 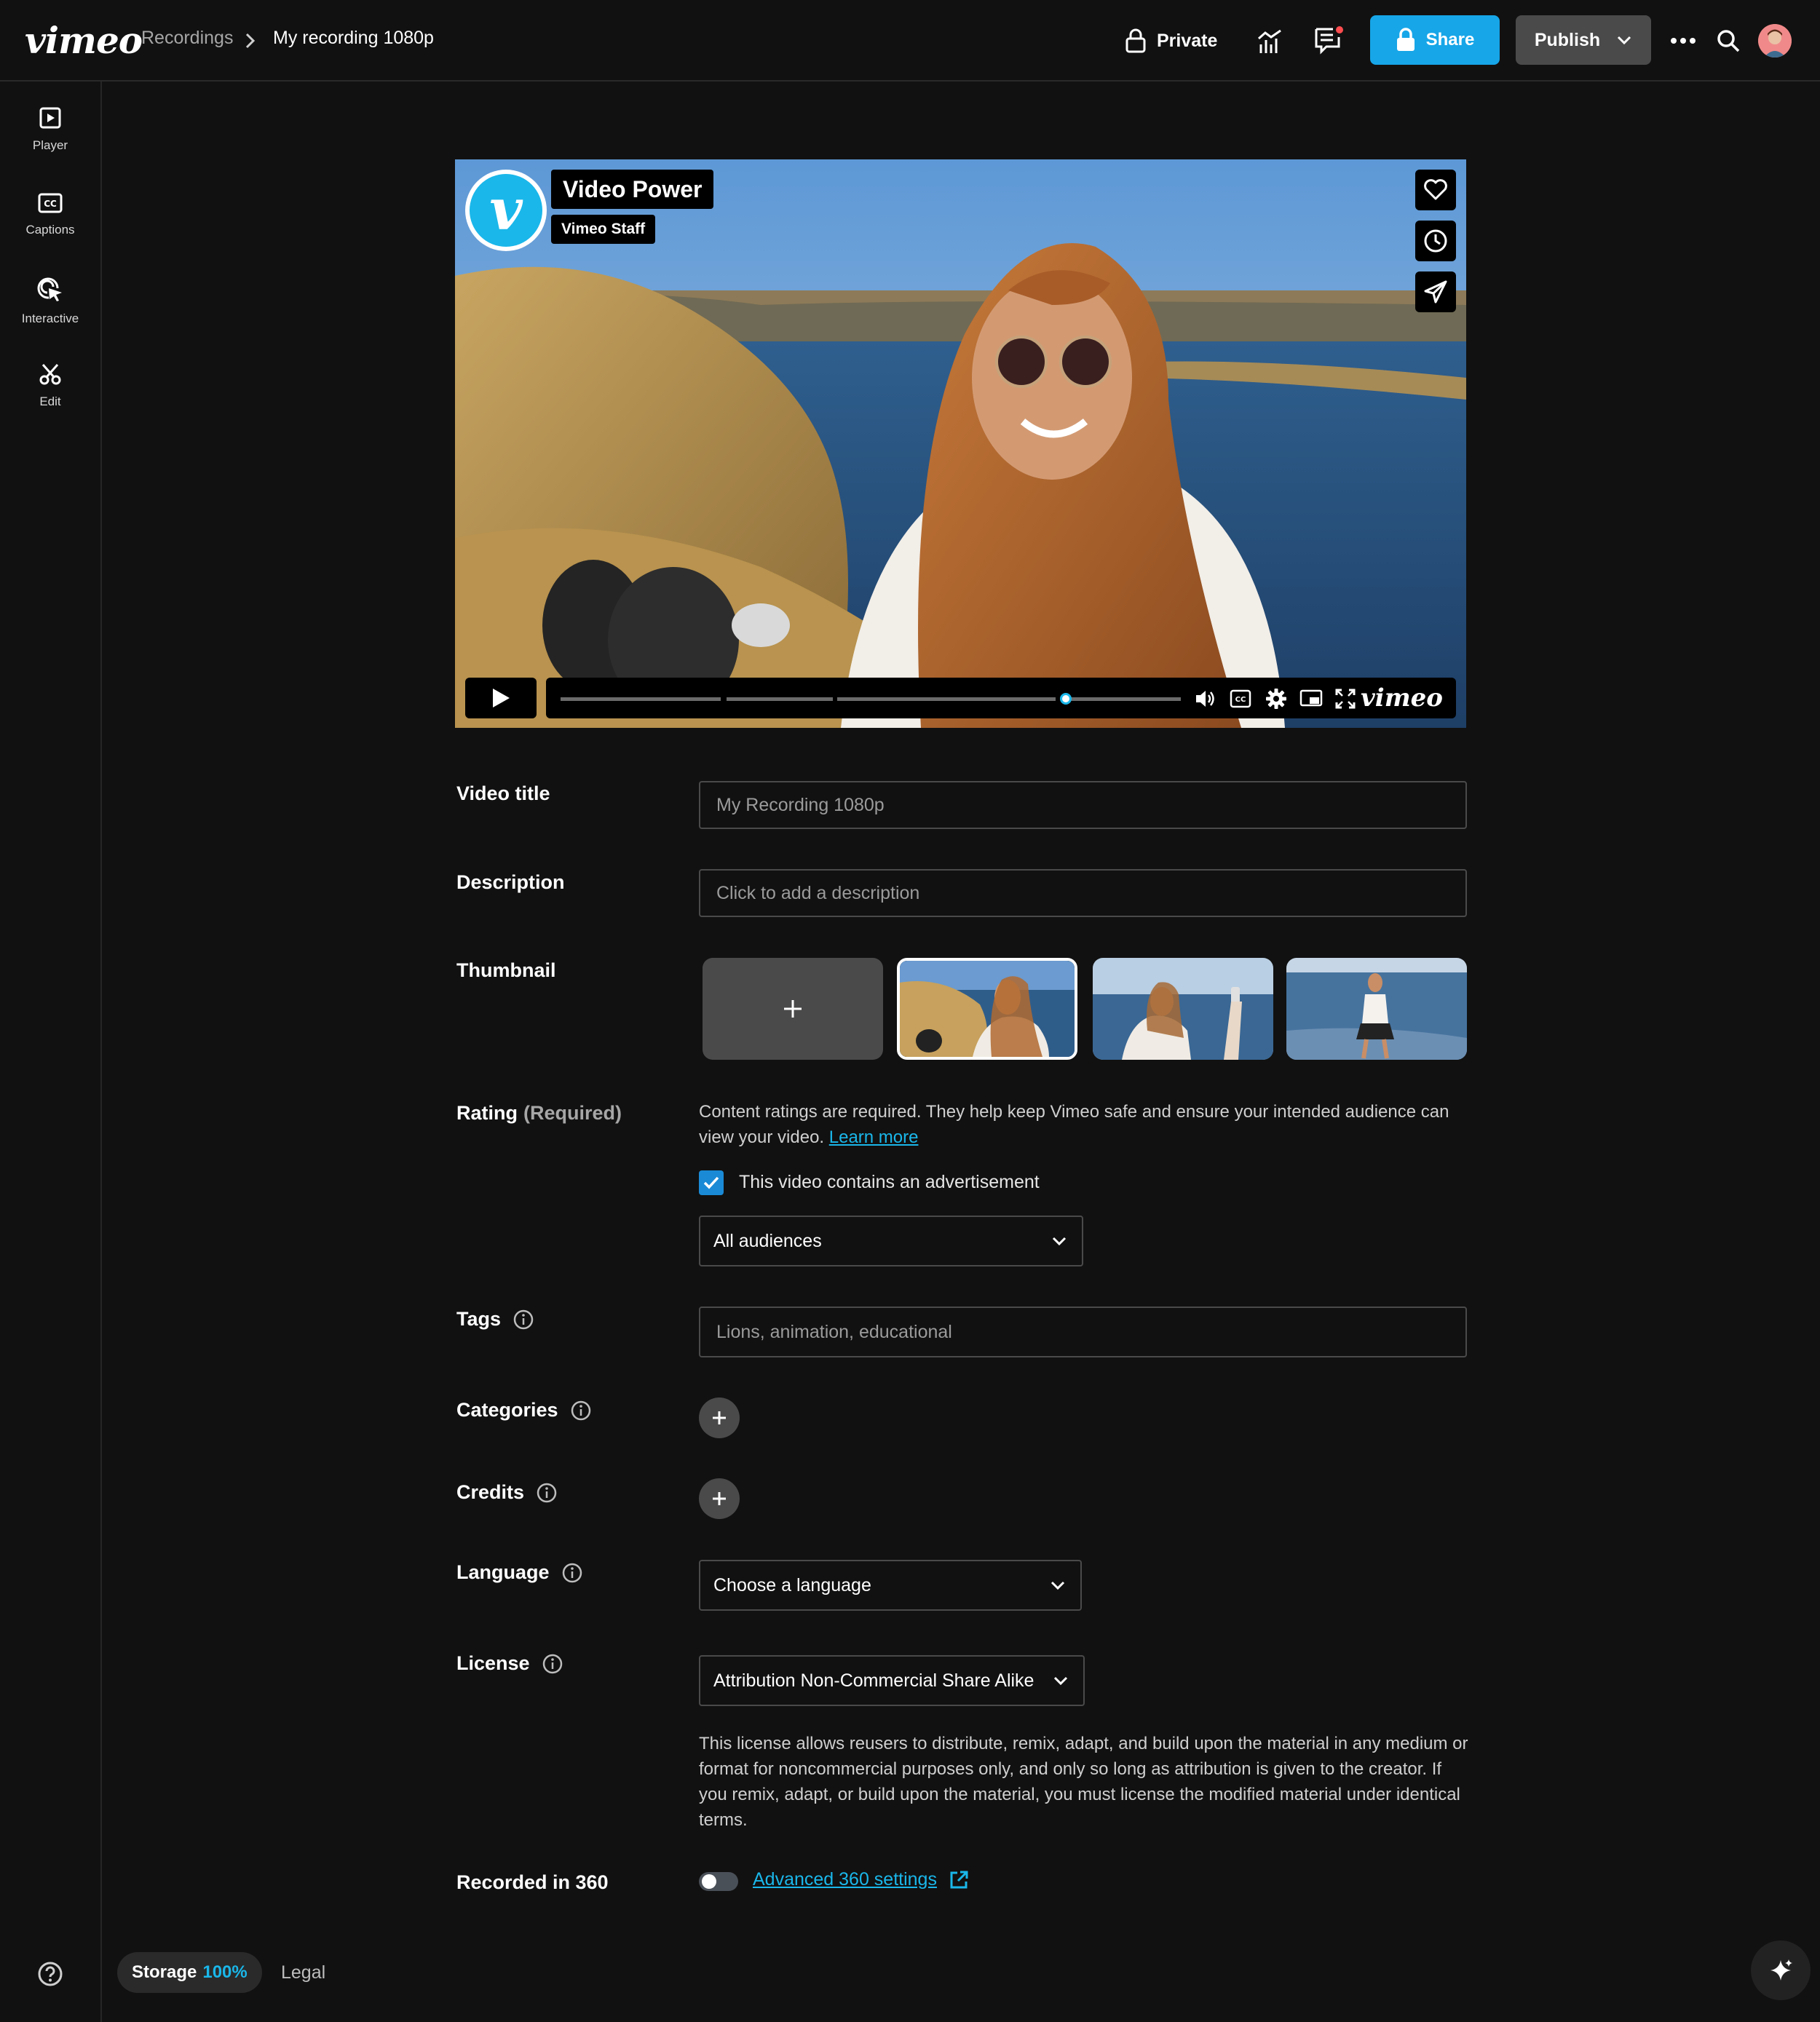 I want to click on player-side-actions, so click(x=1435, y=241).